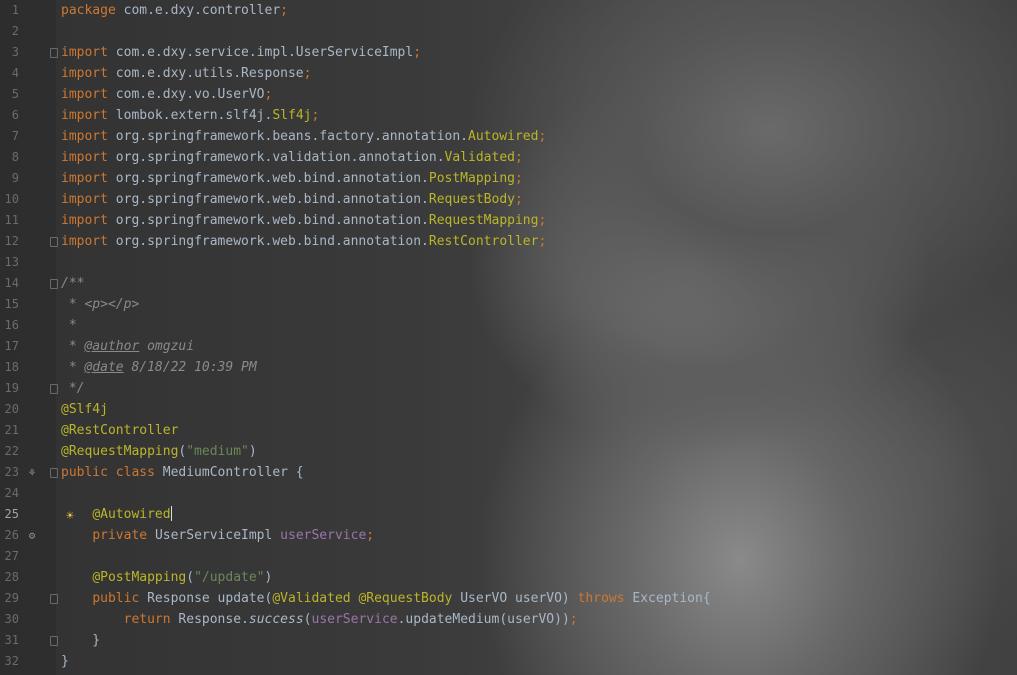 Image resolution: width=1017 pixels, height=675 pixels. Describe the element at coordinates (11, 472) in the screenshot. I see `line-number: 23` at that location.